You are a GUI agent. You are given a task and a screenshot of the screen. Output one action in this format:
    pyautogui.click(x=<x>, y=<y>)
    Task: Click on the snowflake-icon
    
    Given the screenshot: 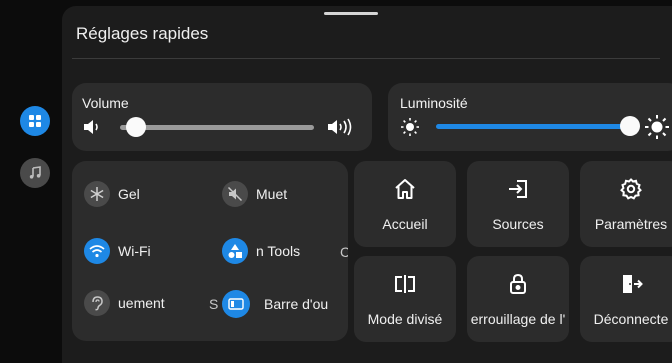 What is the action you would take?
    pyautogui.click(x=97, y=194)
    